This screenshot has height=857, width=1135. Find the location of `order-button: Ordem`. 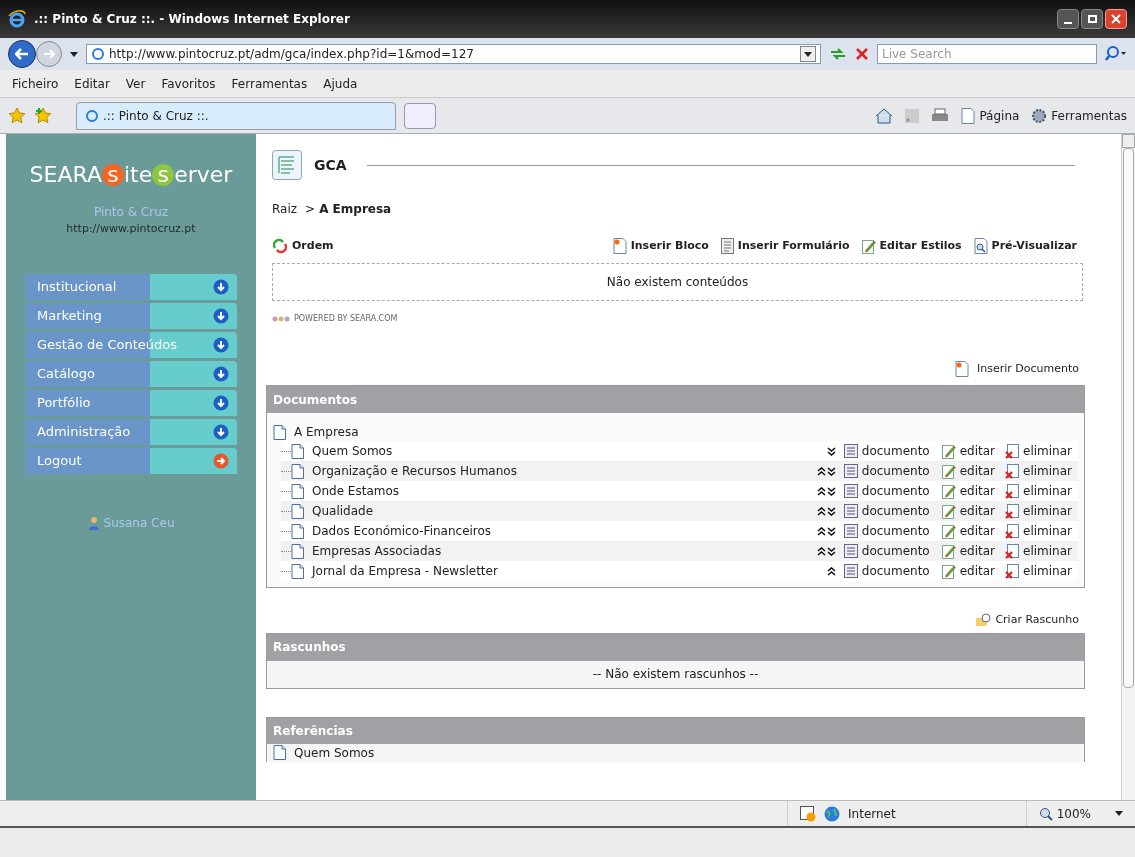

order-button: Ordem is located at coordinates (313, 246).